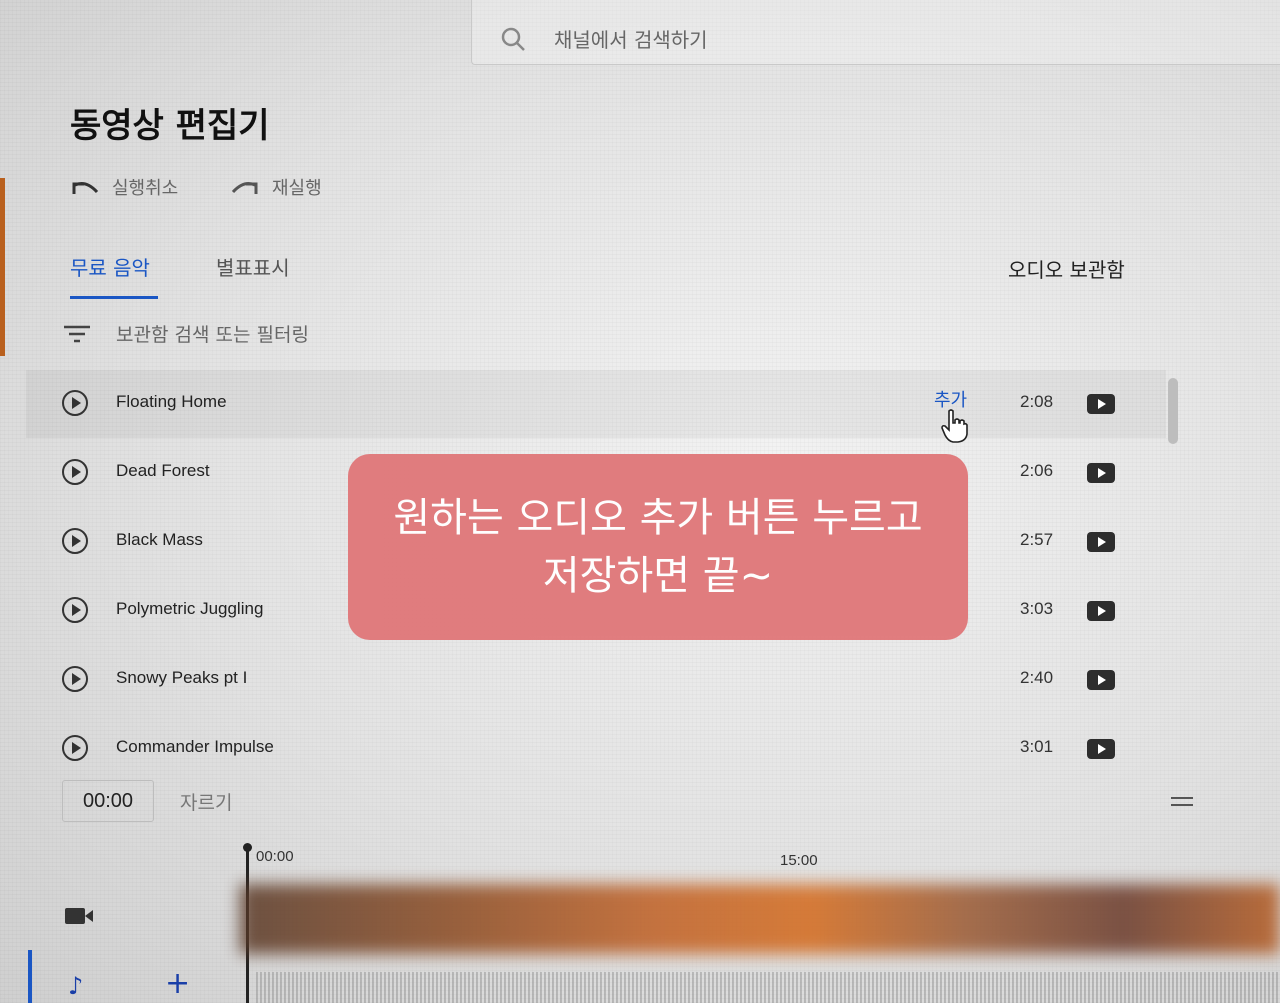 This screenshot has height=1003, width=1280. I want to click on hand-cursor-icon, so click(954, 426).